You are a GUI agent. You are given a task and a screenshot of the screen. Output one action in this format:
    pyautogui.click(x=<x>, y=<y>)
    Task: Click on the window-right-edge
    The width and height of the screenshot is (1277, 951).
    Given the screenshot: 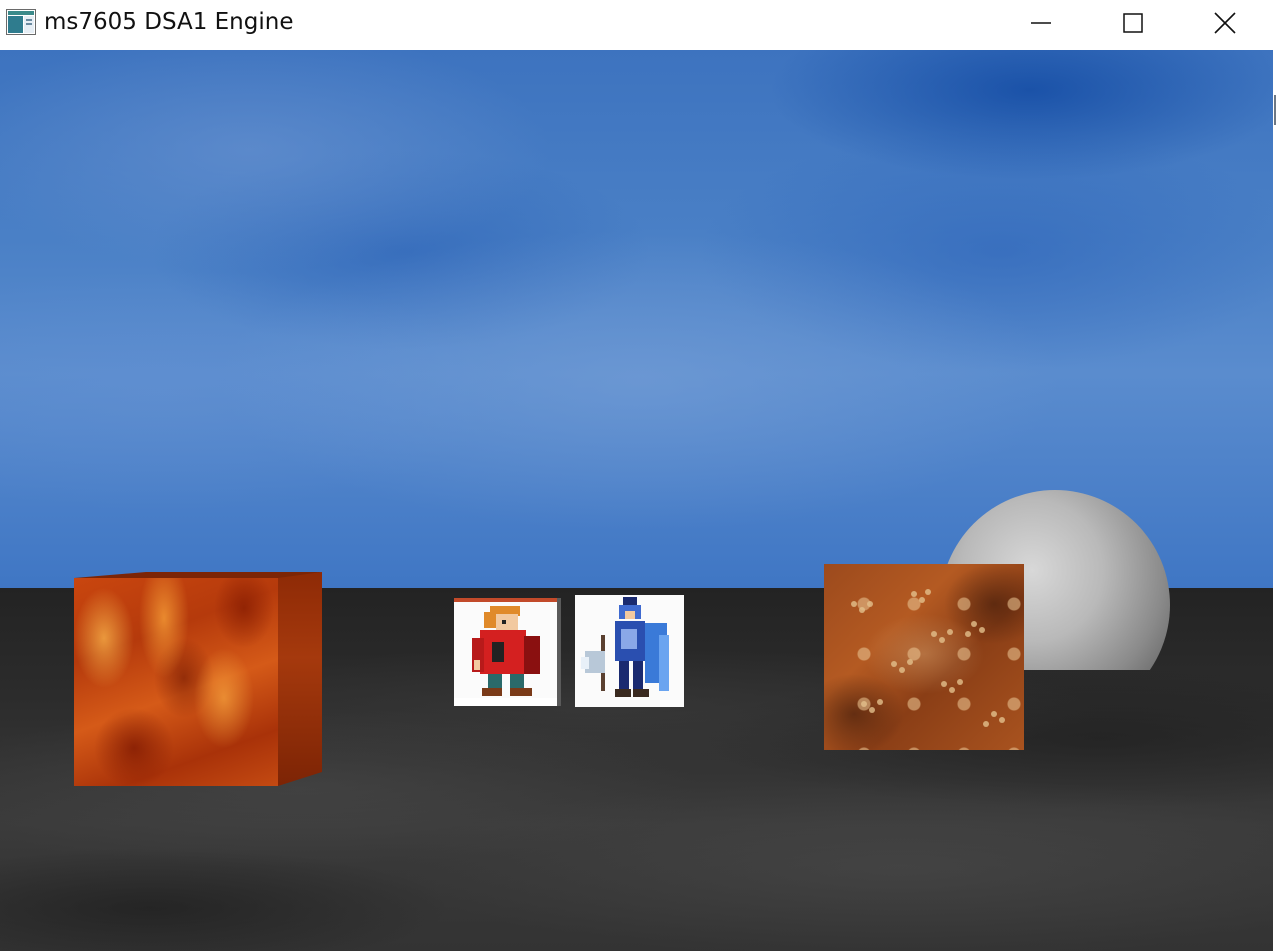 What is the action you would take?
    pyautogui.click(x=1275, y=500)
    